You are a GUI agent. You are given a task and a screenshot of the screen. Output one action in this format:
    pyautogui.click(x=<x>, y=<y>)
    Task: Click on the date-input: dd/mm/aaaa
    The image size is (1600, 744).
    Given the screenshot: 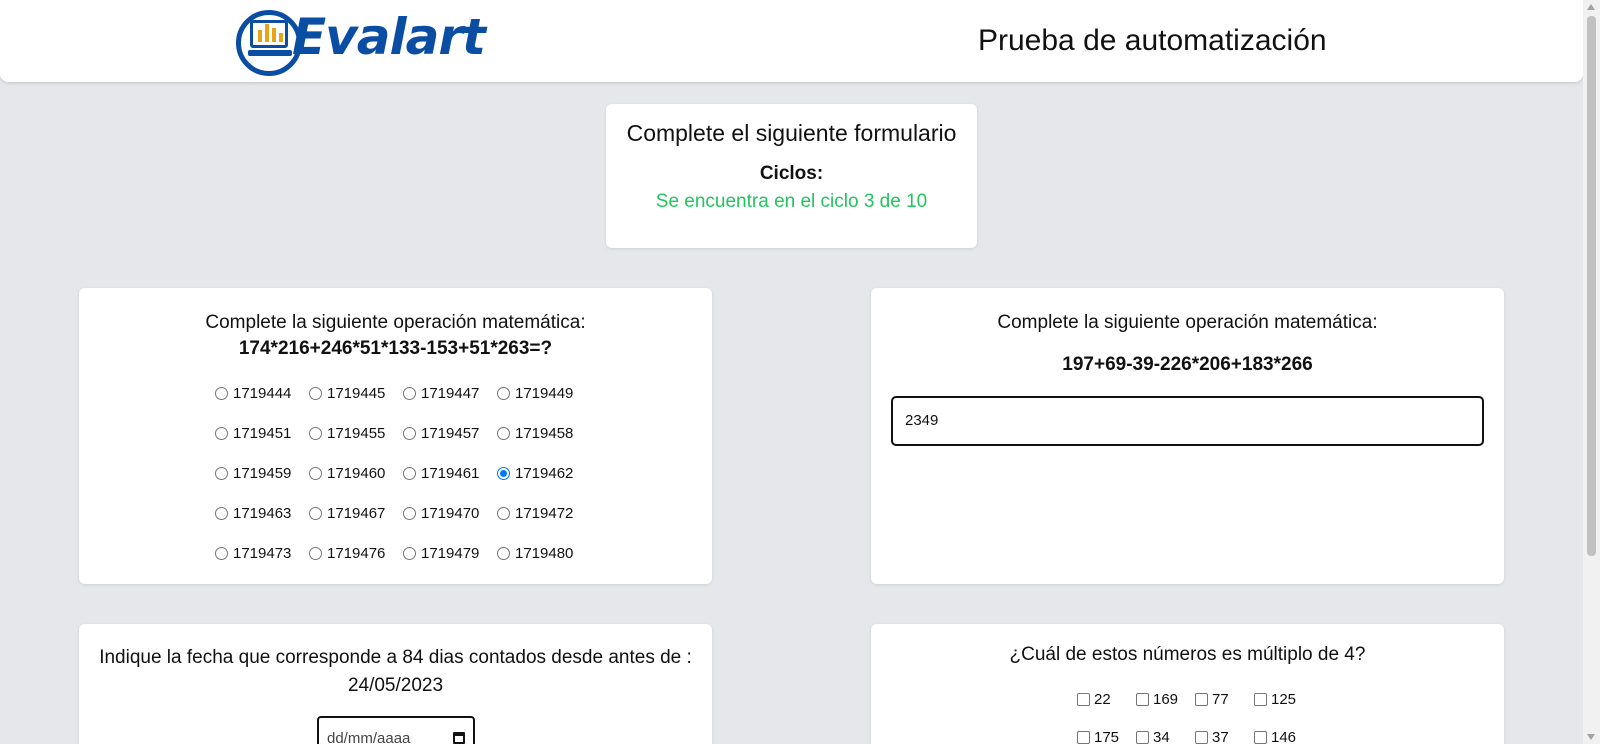 What is the action you would take?
    pyautogui.click(x=396, y=730)
    